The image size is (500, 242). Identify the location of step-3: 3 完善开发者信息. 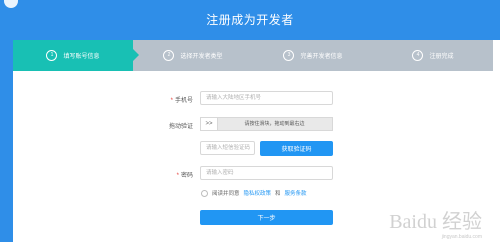
(313, 55).